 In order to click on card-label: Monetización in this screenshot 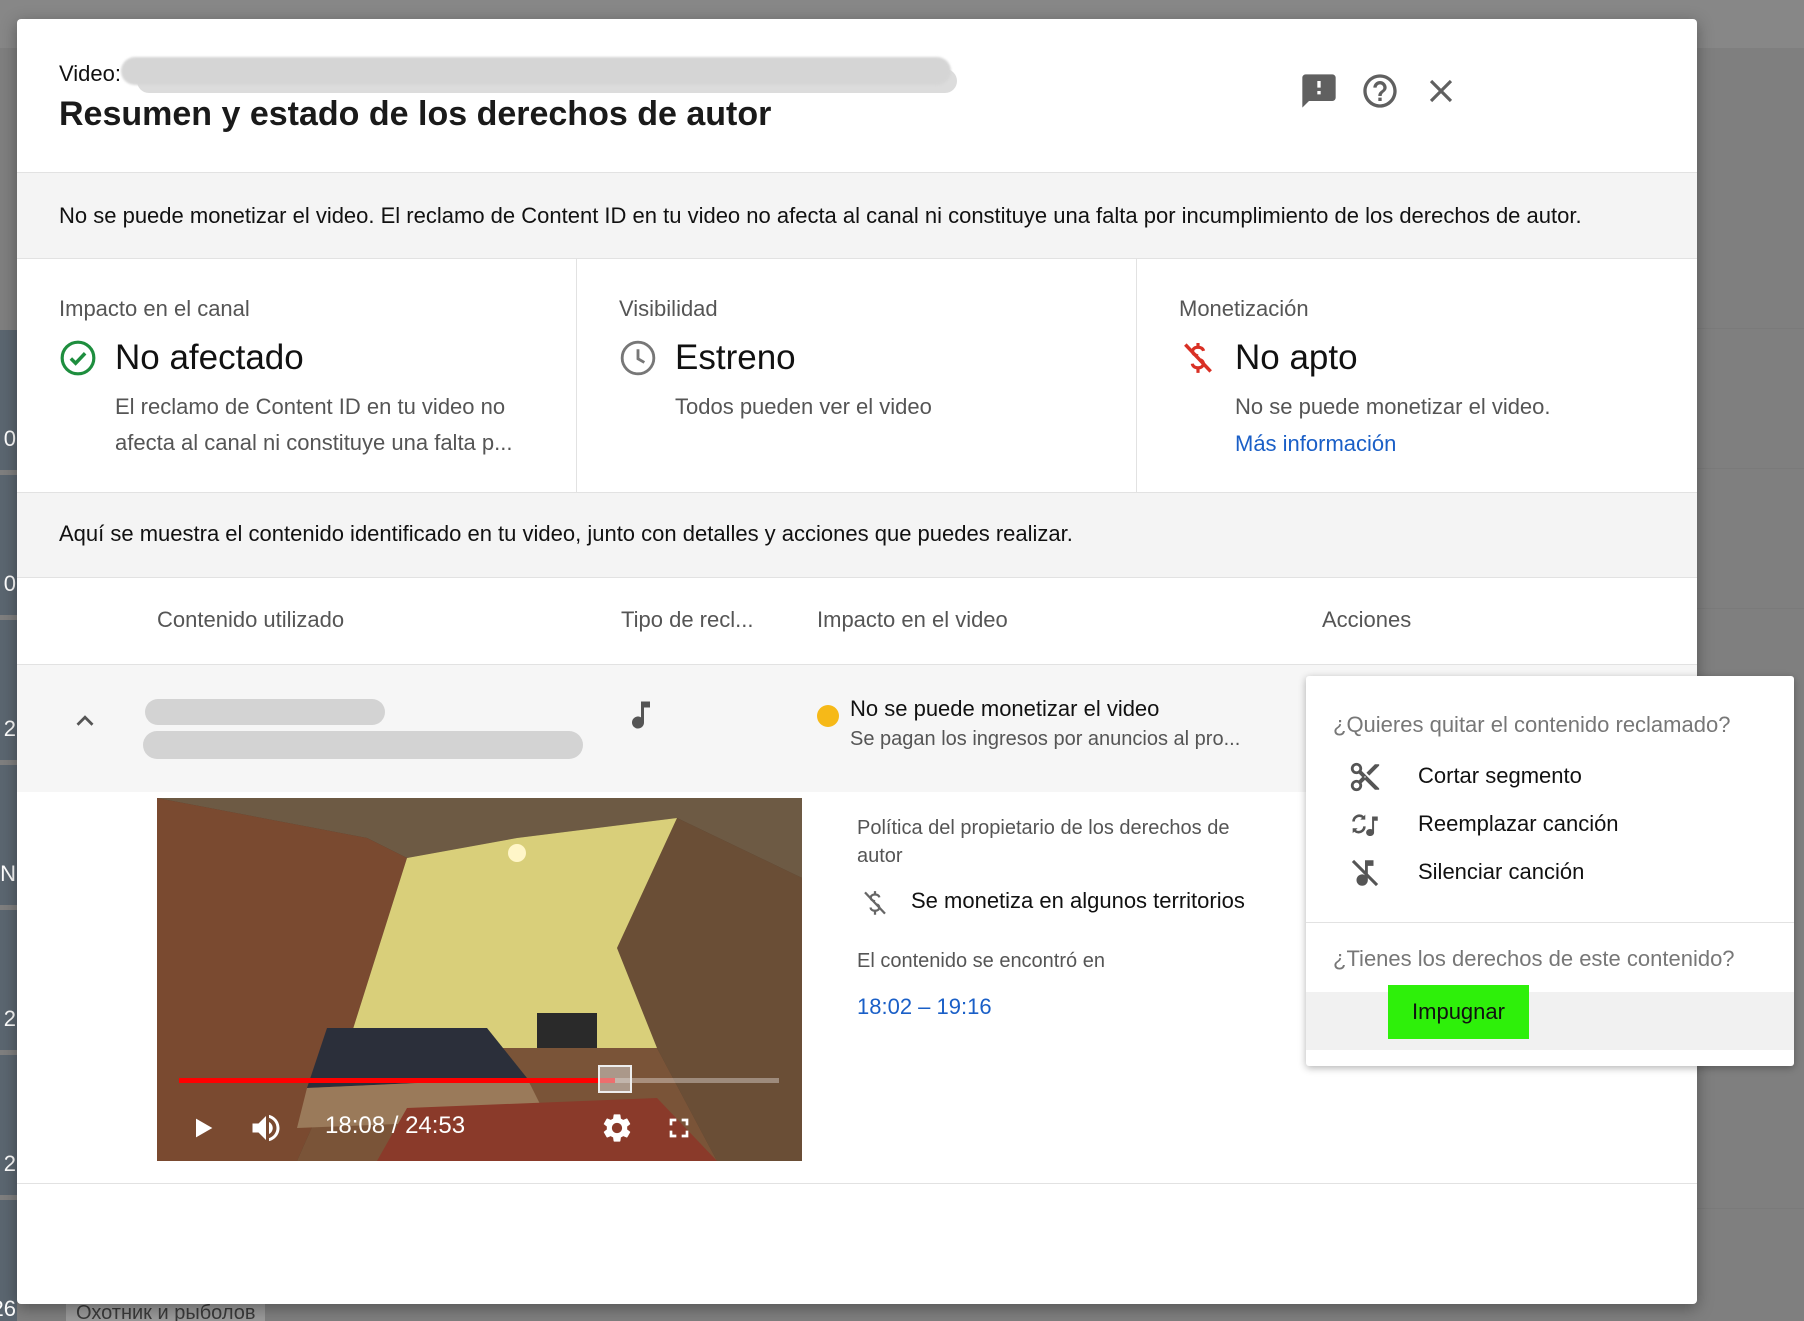, I will do `click(1244, 308)`.